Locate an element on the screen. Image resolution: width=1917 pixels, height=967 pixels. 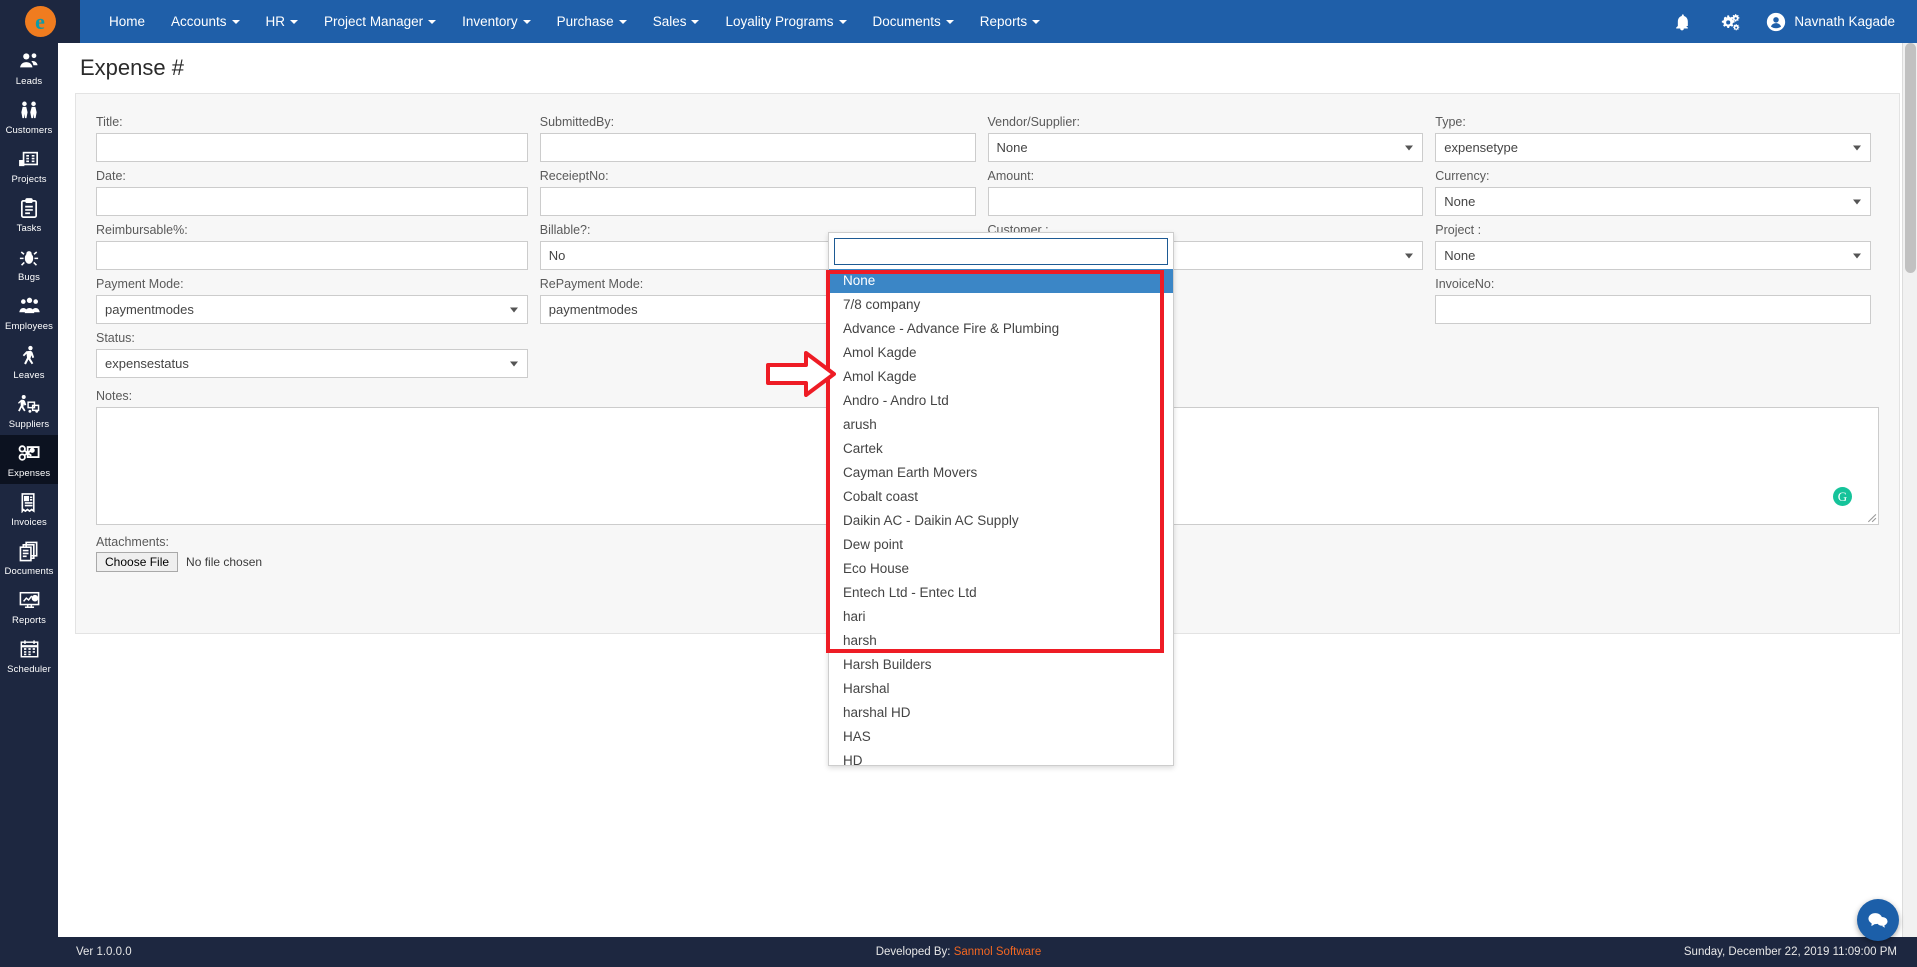
nav-item-project-manager: Project Manager is located at coordinates (380, 21).